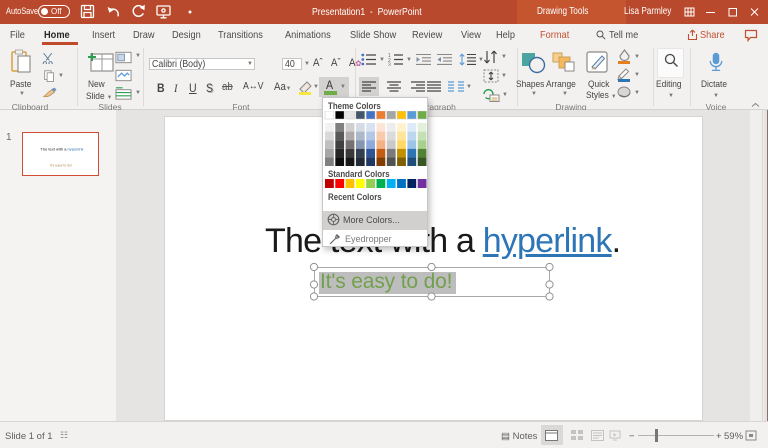  I want to click on svg-text: It's easy to do!, so click(61, 166).